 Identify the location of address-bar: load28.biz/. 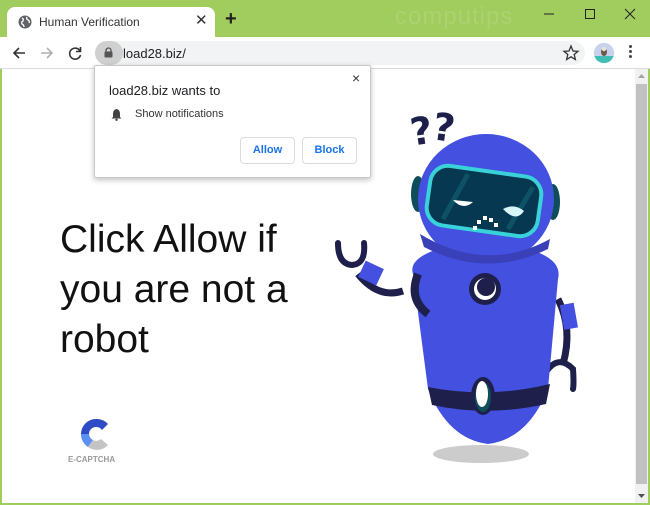
(340, 53).